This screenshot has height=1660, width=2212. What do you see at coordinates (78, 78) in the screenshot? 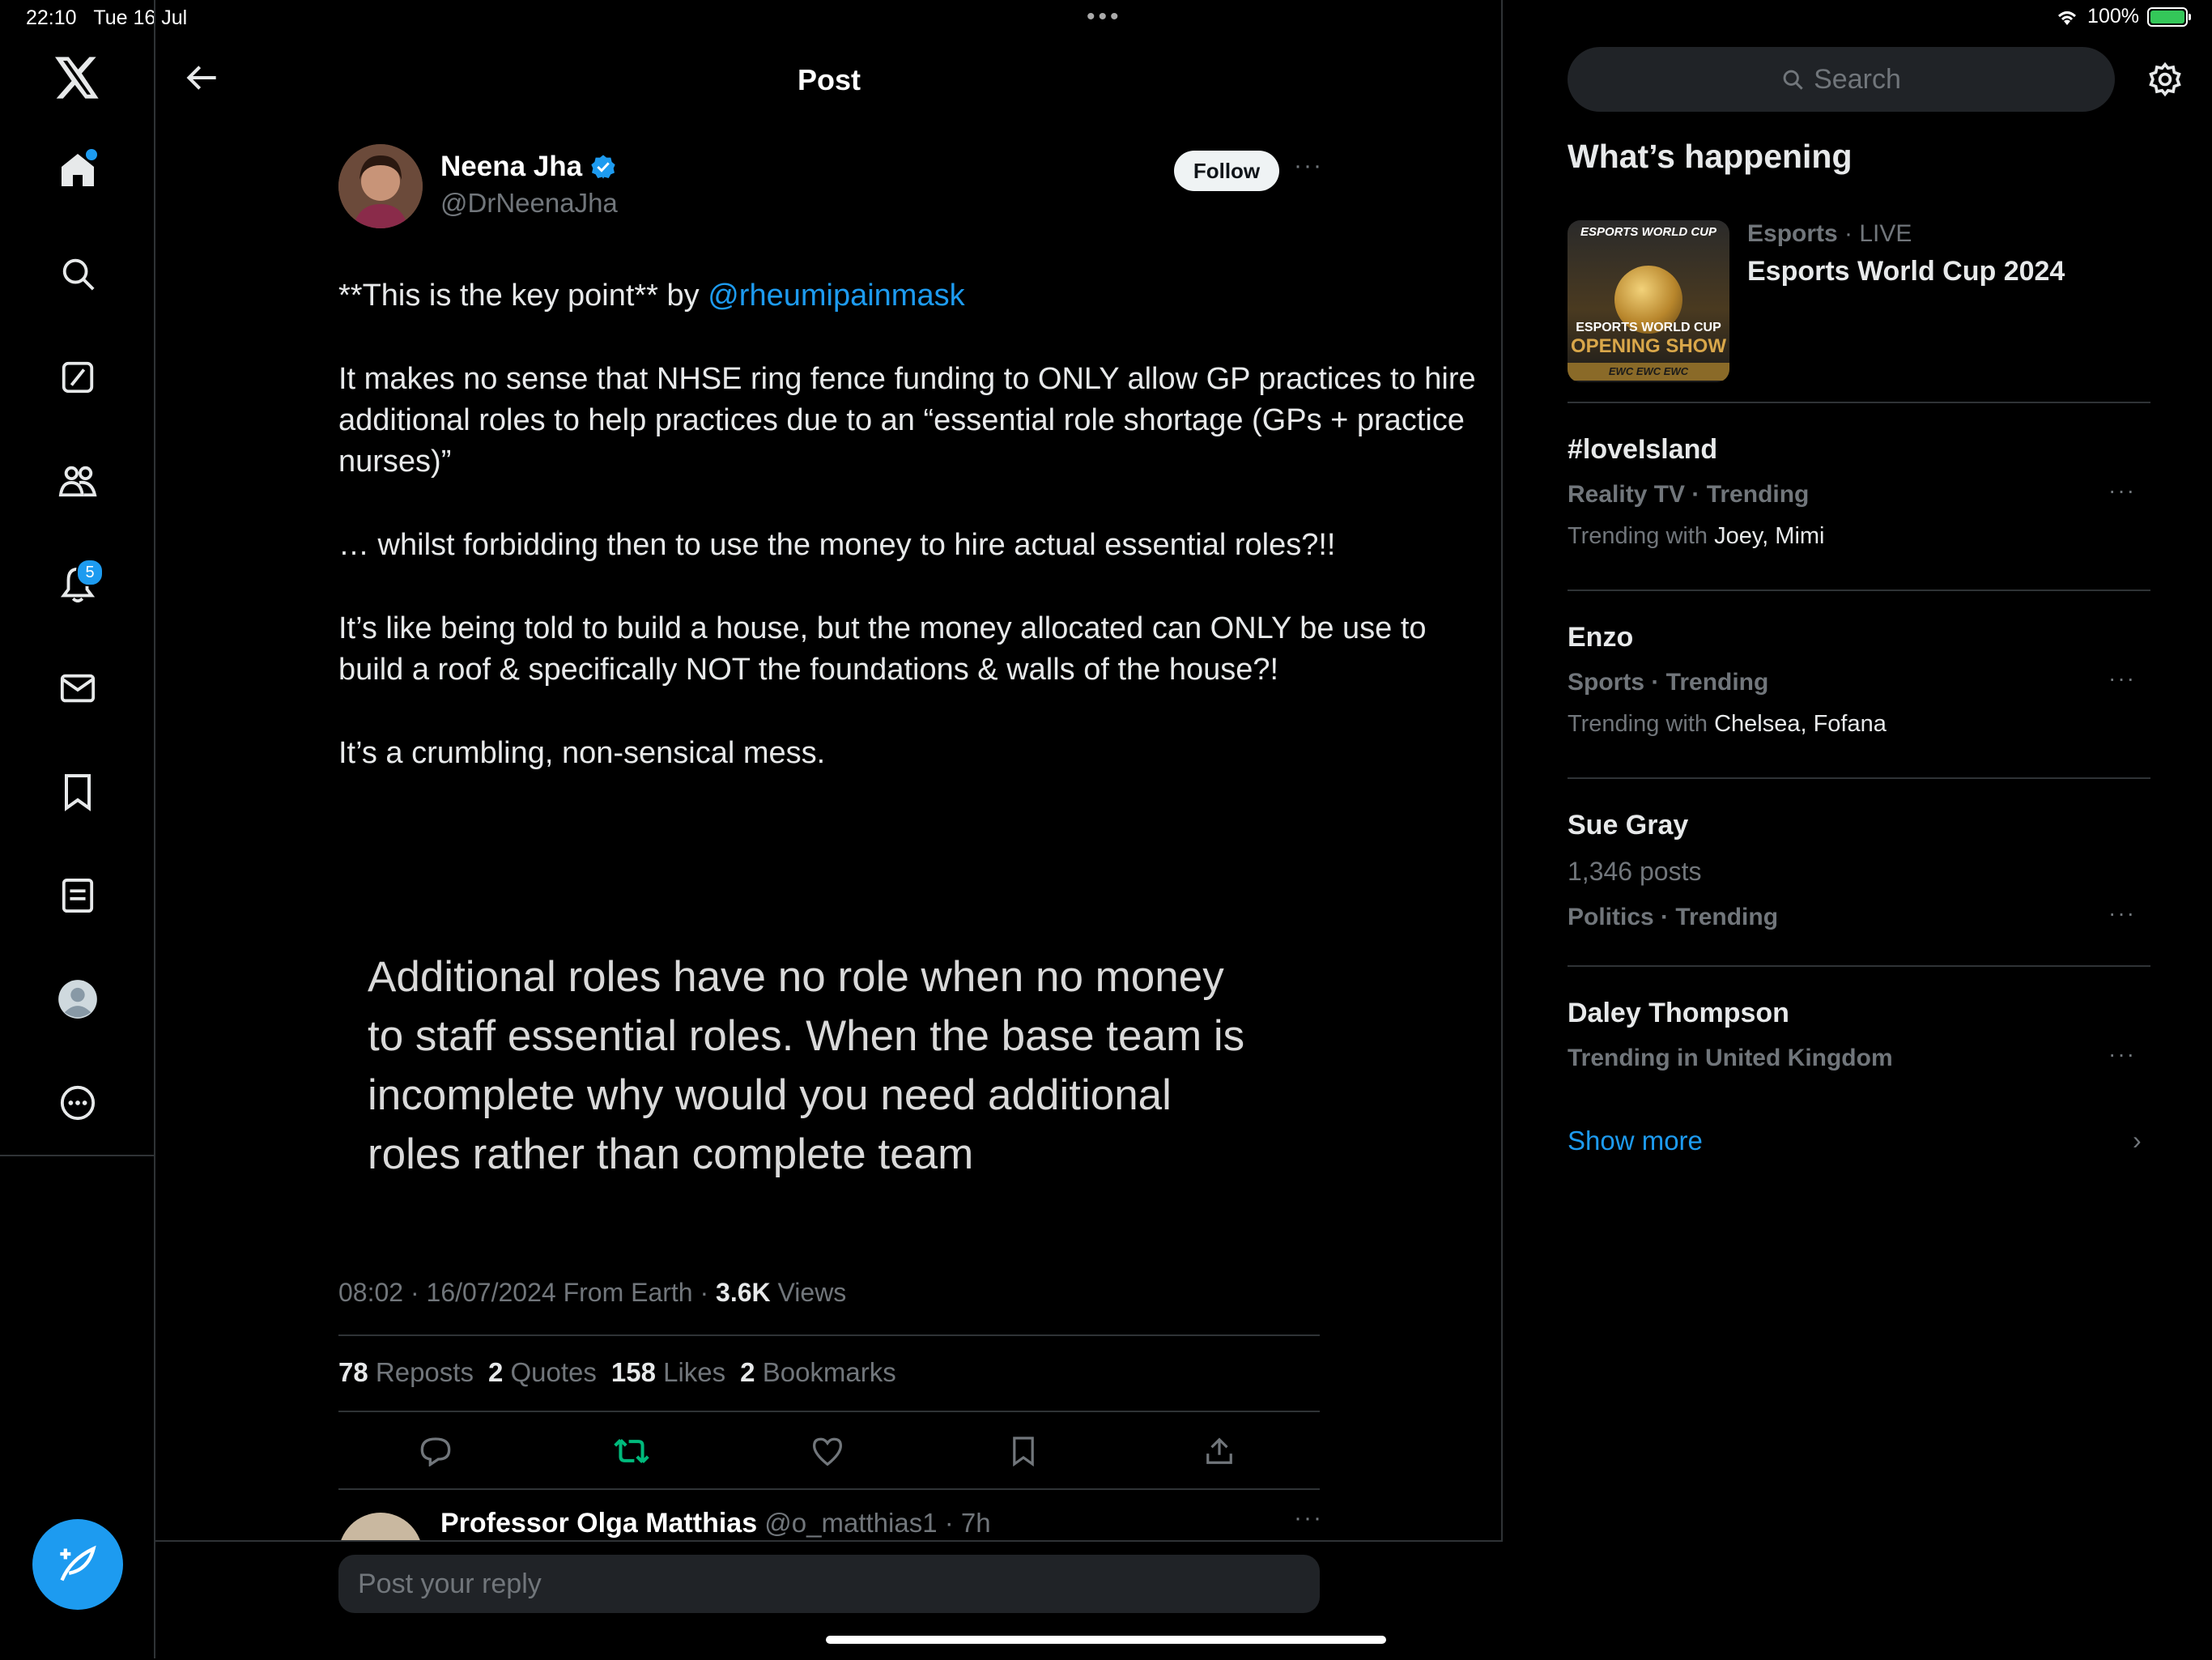
I see `x-logo-icon` at bounding box center [78, 78].